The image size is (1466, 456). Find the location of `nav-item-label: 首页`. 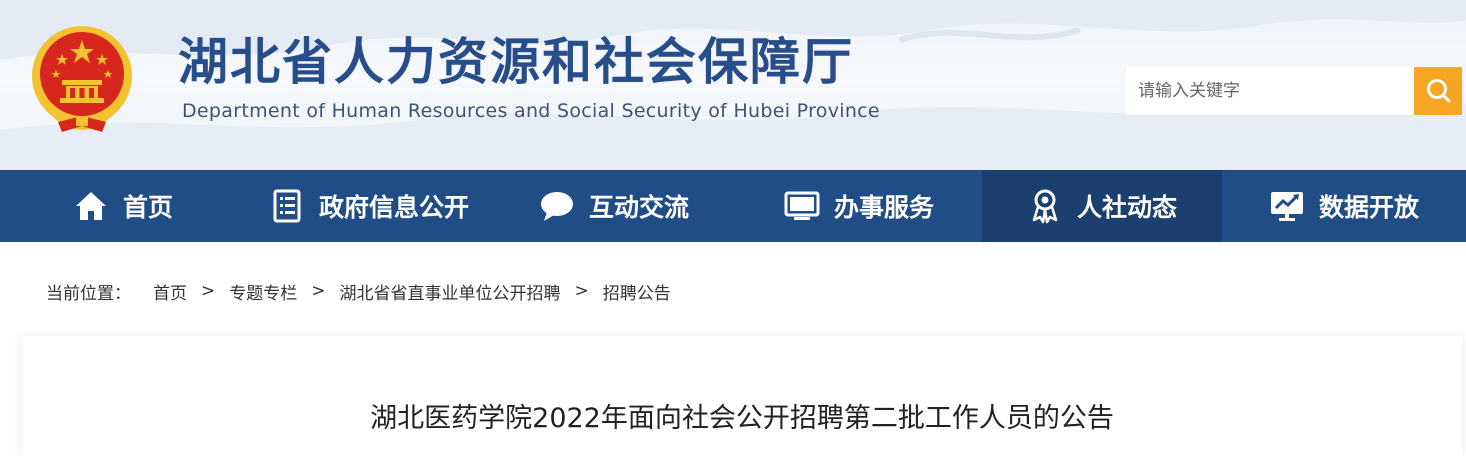

nav-item-label: 首页 is located at coordinates (147, 207).